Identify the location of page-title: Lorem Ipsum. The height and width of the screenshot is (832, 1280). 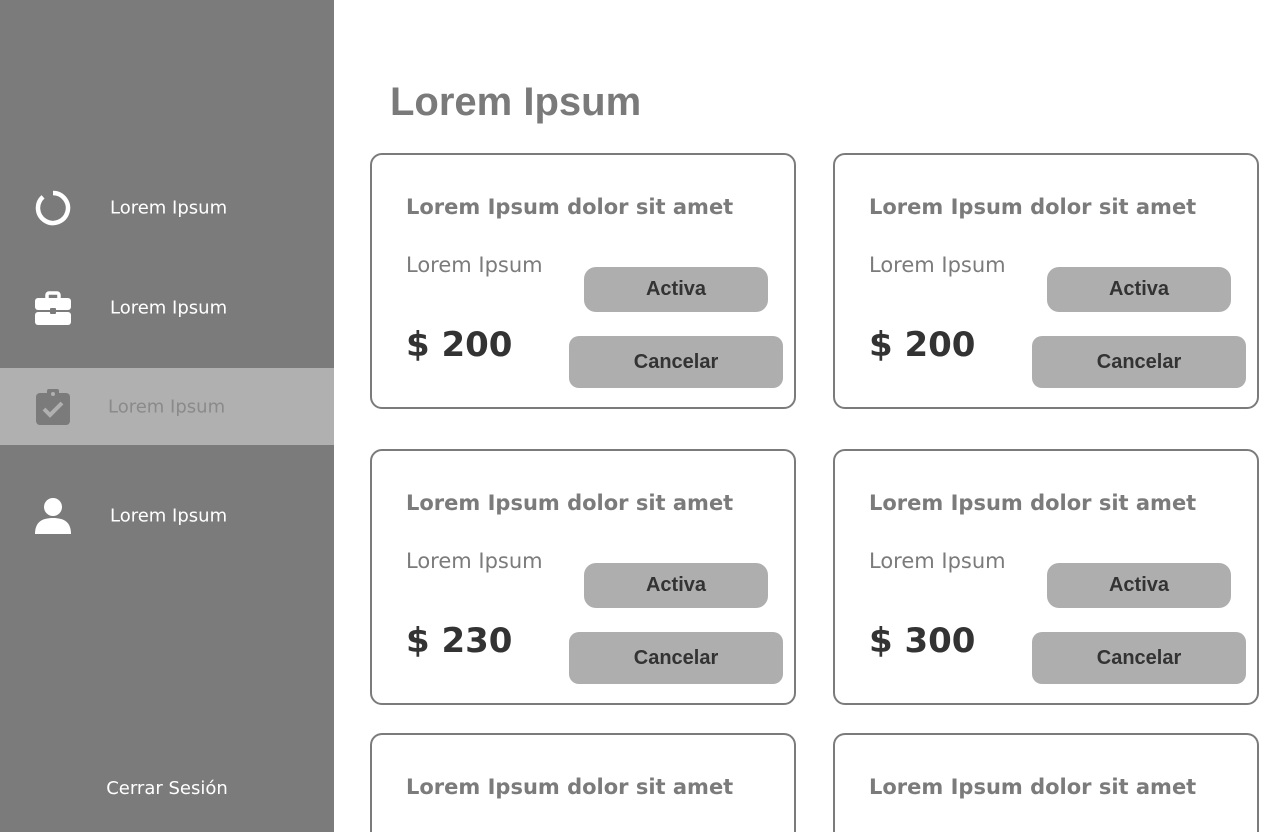
(516, 102).